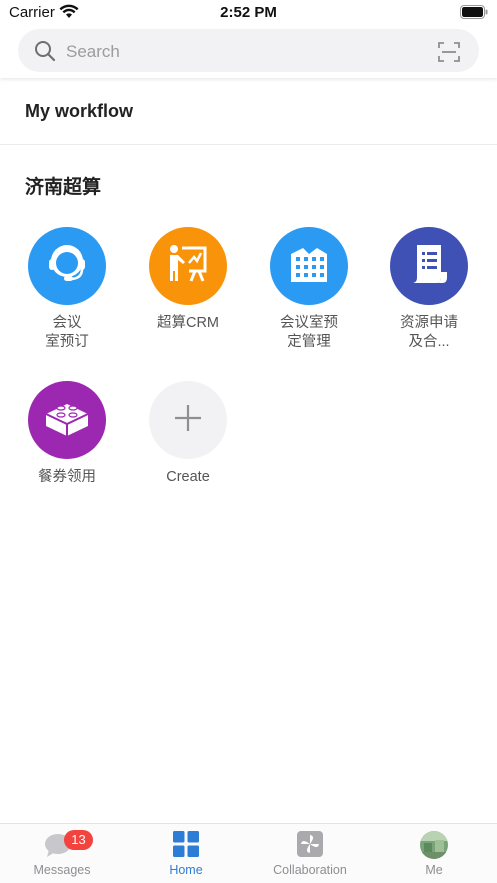  I want to click on building-icon, so click(309, 266).